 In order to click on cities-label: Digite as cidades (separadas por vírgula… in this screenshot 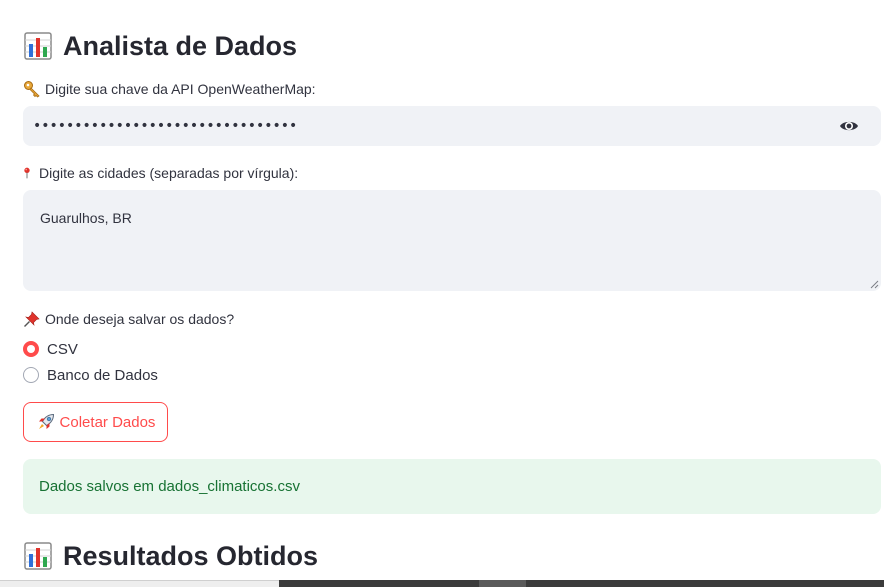, I will do `click(160, 173)`.